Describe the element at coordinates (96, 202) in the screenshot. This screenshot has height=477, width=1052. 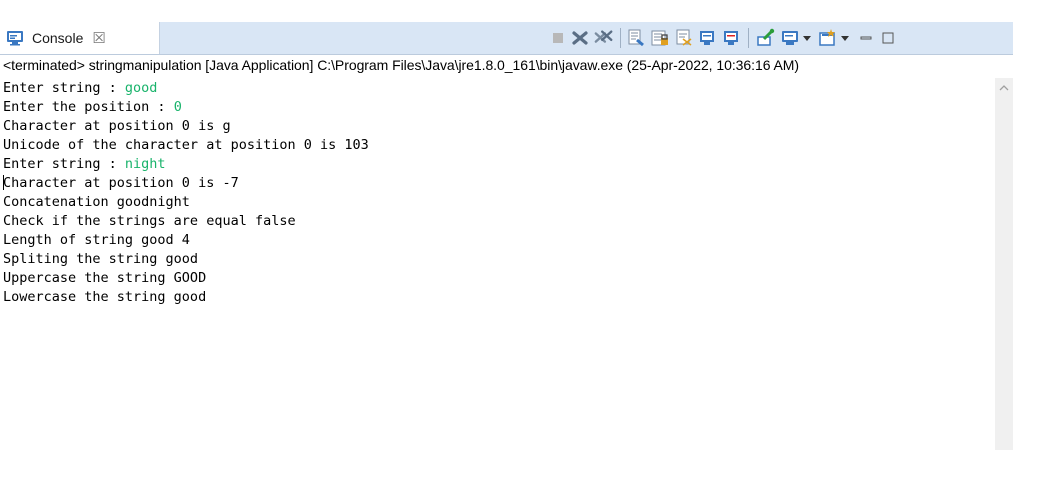
I see `console-output-text: Concatenation goodnight` at that location.